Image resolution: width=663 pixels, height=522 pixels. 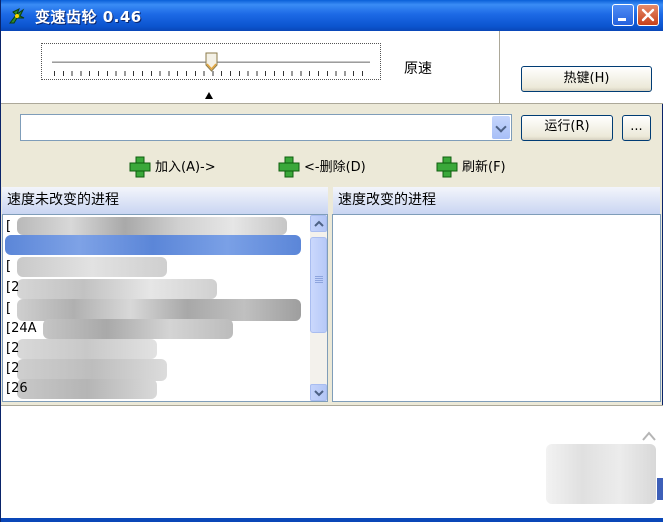 What do you see at coordinates (332, 520) in the screenshot?
I see `window-bottom-border` at bounding box center [332, 520].